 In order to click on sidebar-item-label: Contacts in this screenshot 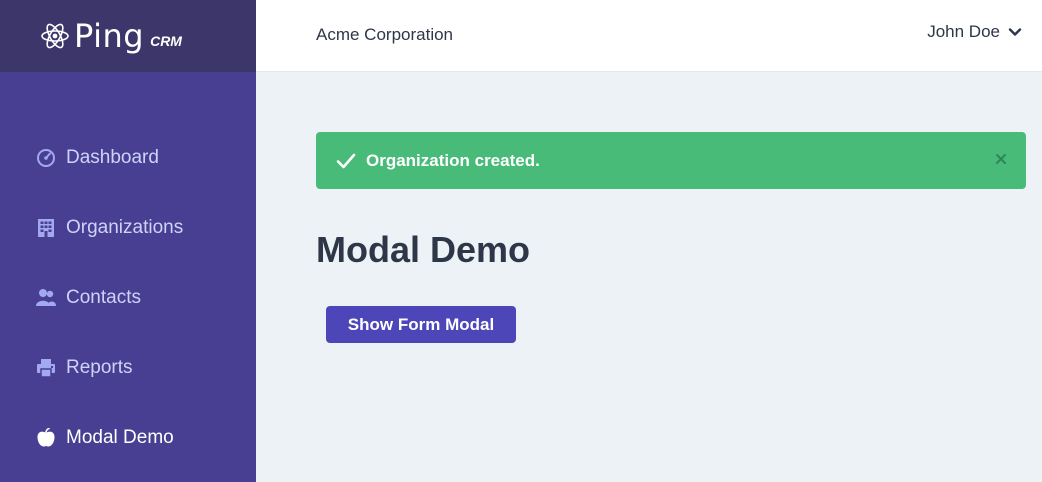, I will do `click(103, 297)`.